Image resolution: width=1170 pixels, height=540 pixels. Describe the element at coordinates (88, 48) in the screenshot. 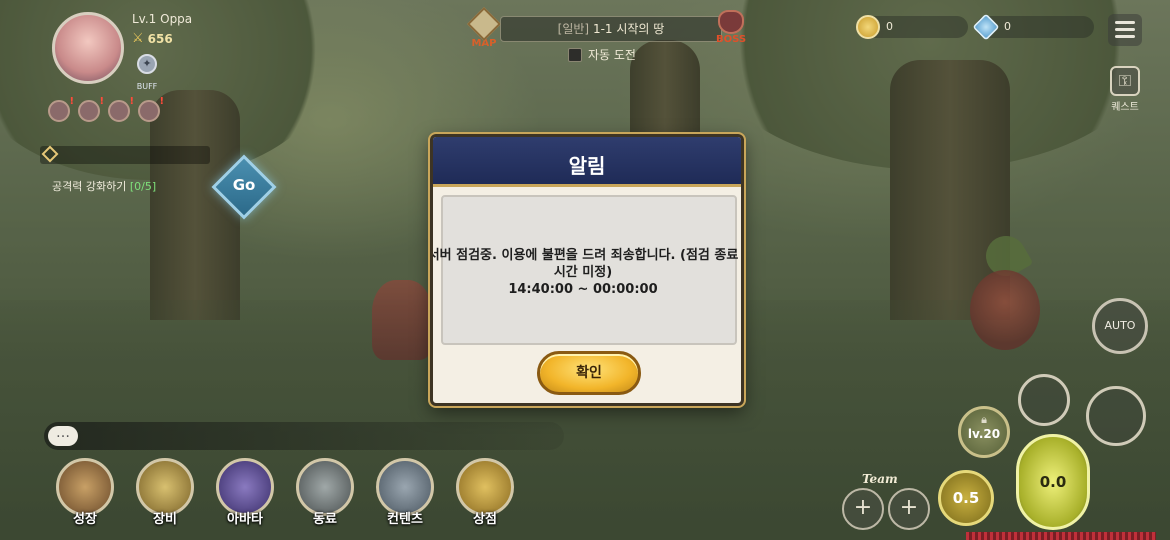

I see `player-portrait` at that location.